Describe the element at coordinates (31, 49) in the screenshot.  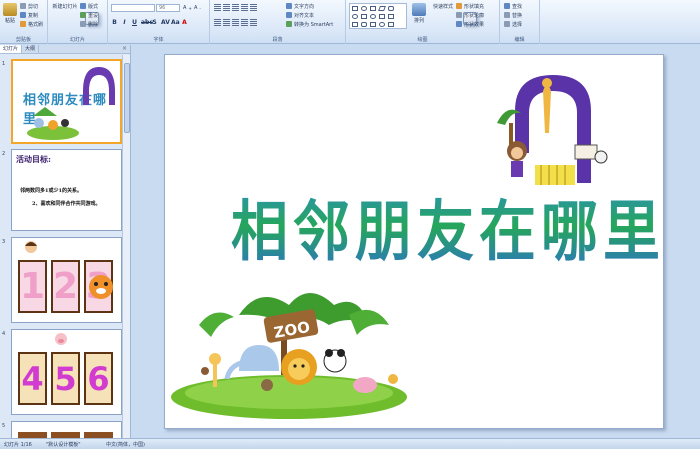
I see `tab-outline: 大纲` at that location.